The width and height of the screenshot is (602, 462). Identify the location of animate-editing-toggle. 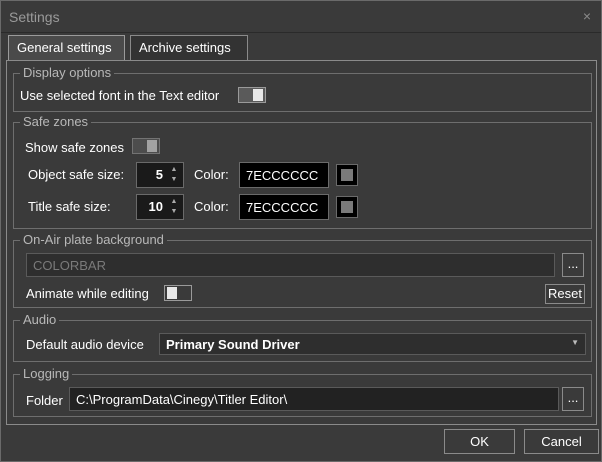
(178, 293).